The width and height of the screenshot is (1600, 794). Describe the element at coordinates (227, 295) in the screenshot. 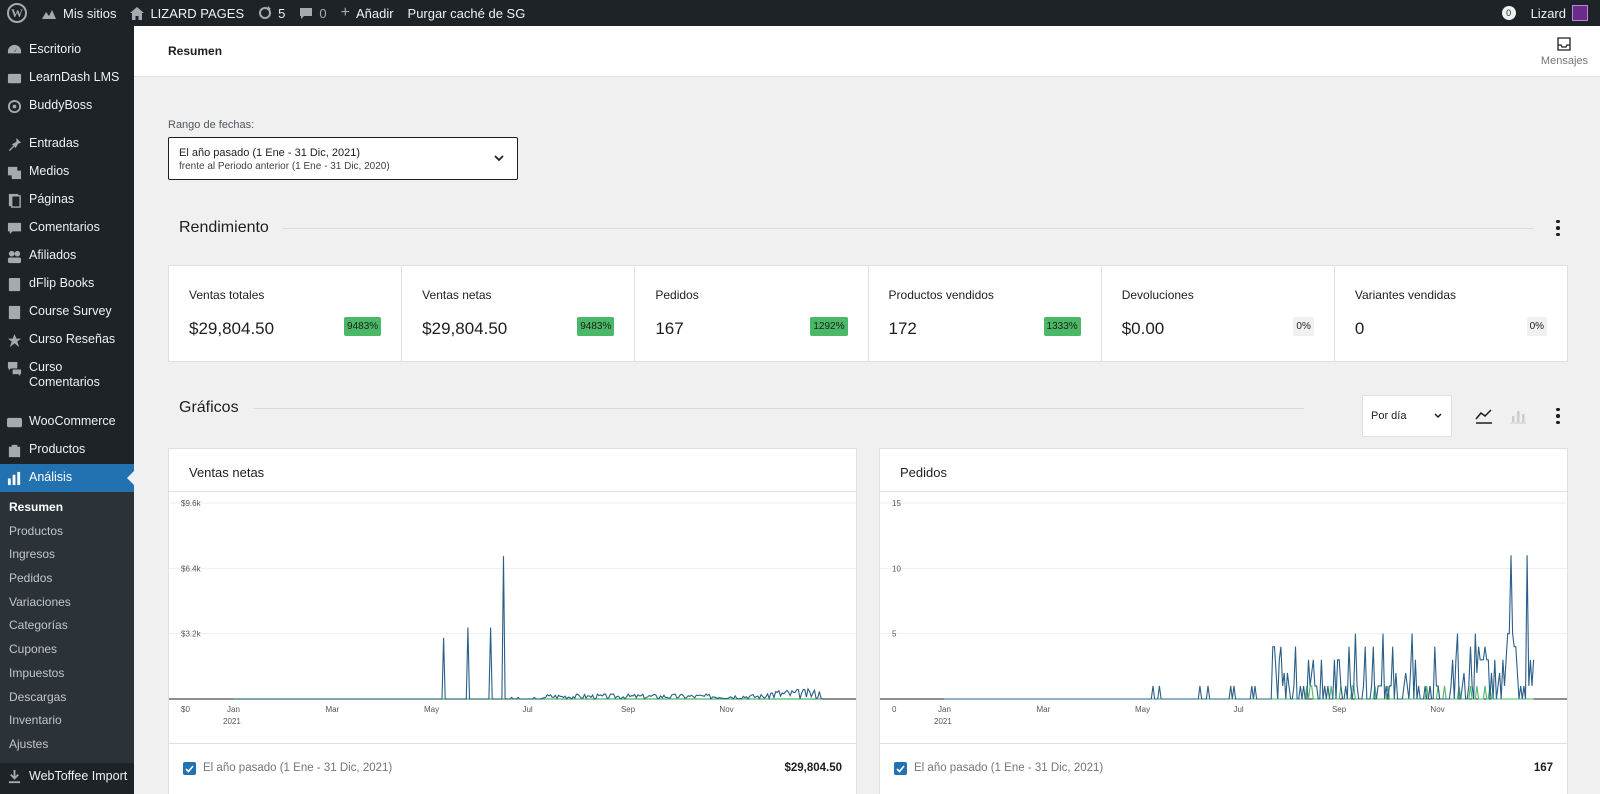

I see `kpi-label: Ventas totales` at that location.